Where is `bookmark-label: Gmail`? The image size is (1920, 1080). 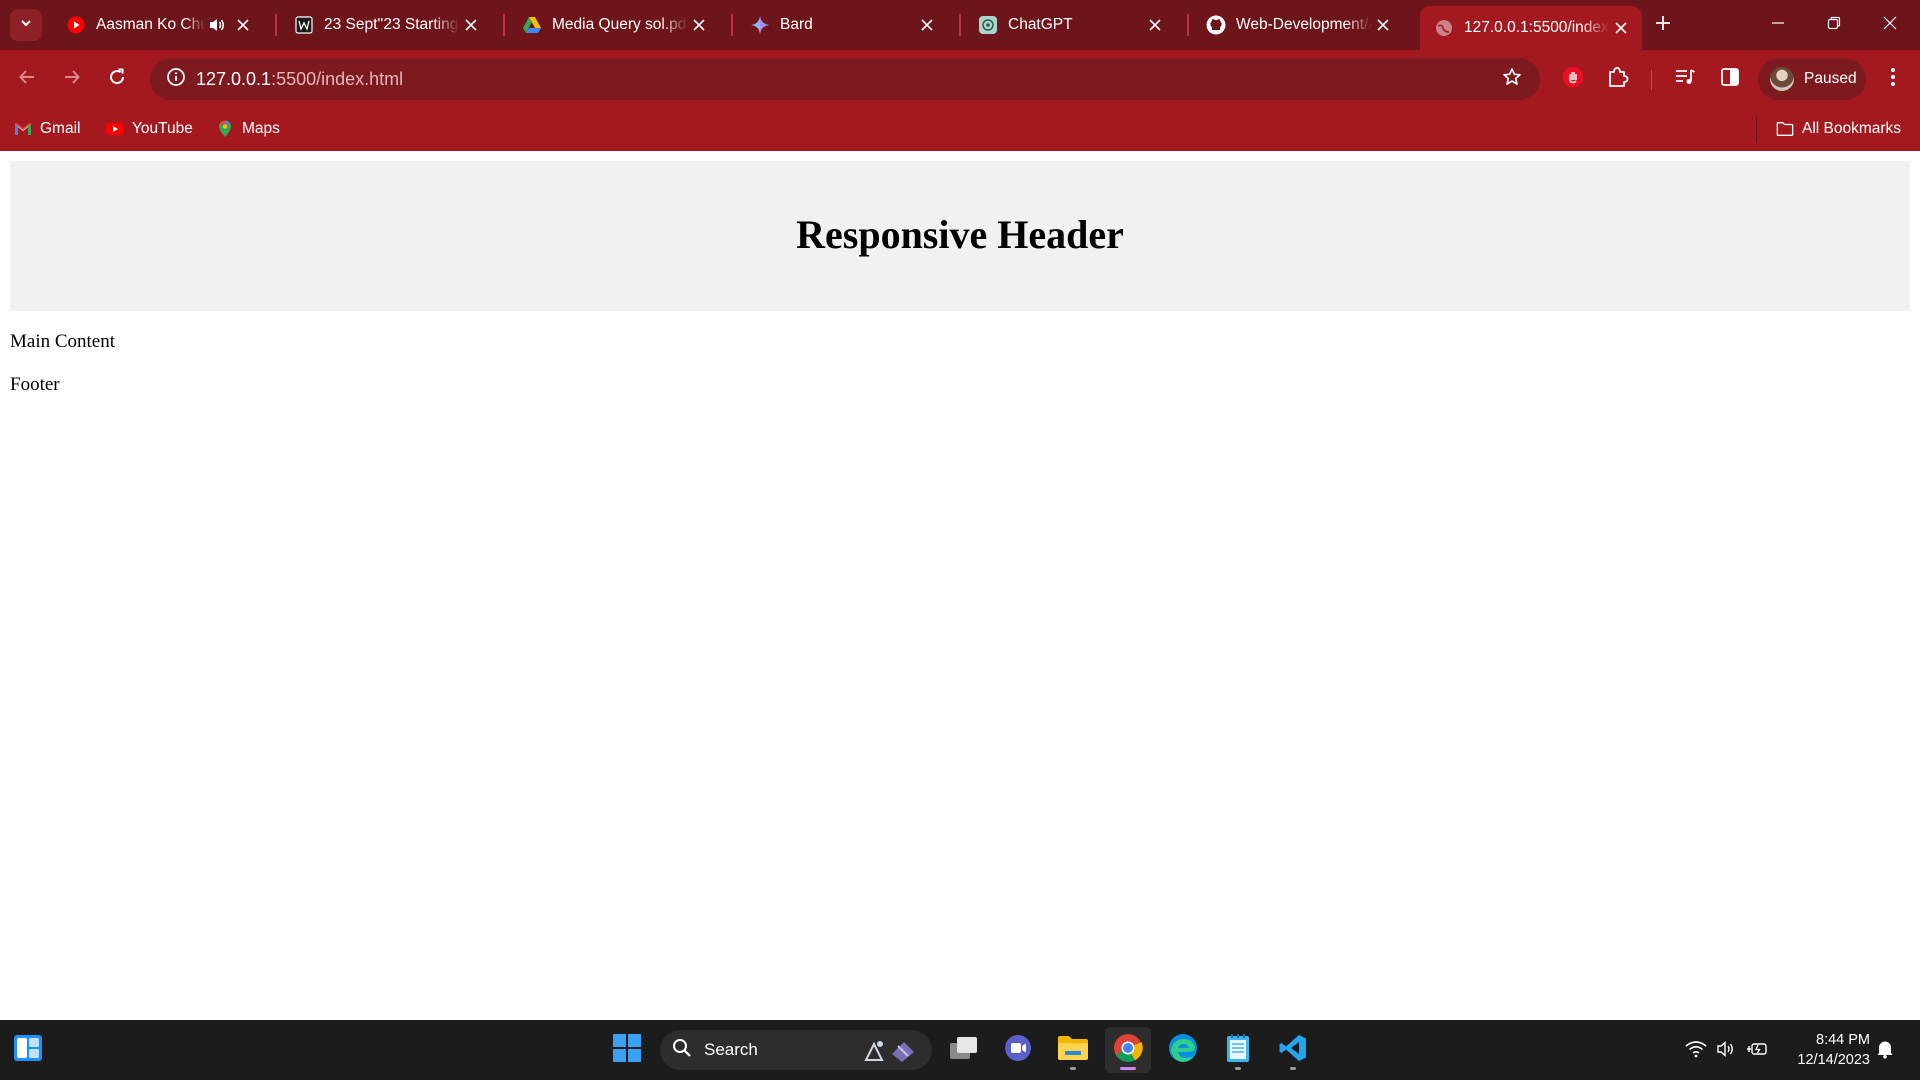
bookmark-label: Gmail is located at coordinates (60, 128).